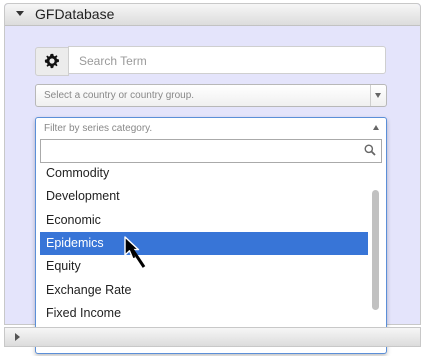 The width and height of the screenshot is (425, 356). I want to click on country-select-toggle, so click(378, 95).